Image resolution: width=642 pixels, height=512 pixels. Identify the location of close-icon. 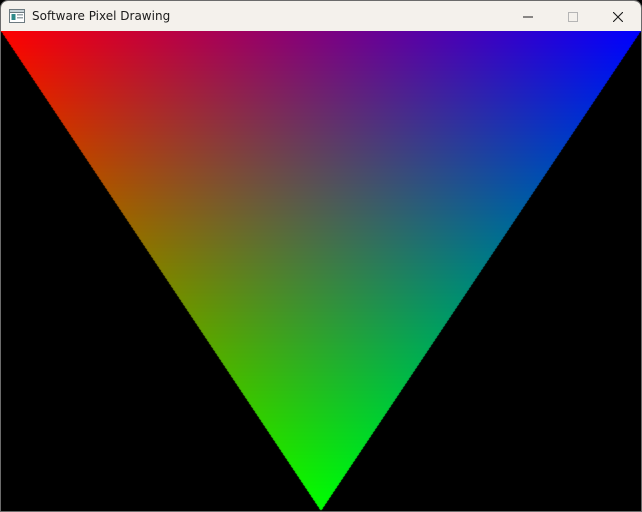
(618, 16).